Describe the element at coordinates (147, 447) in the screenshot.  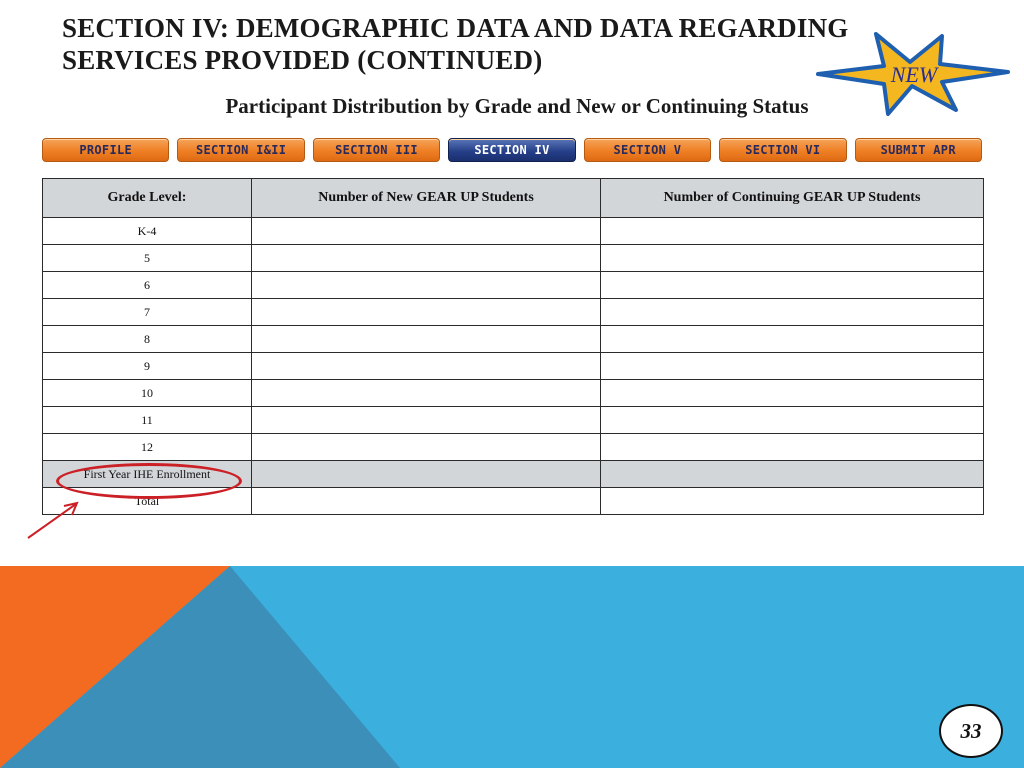
I see `grade-level-cell: 12` at that location.